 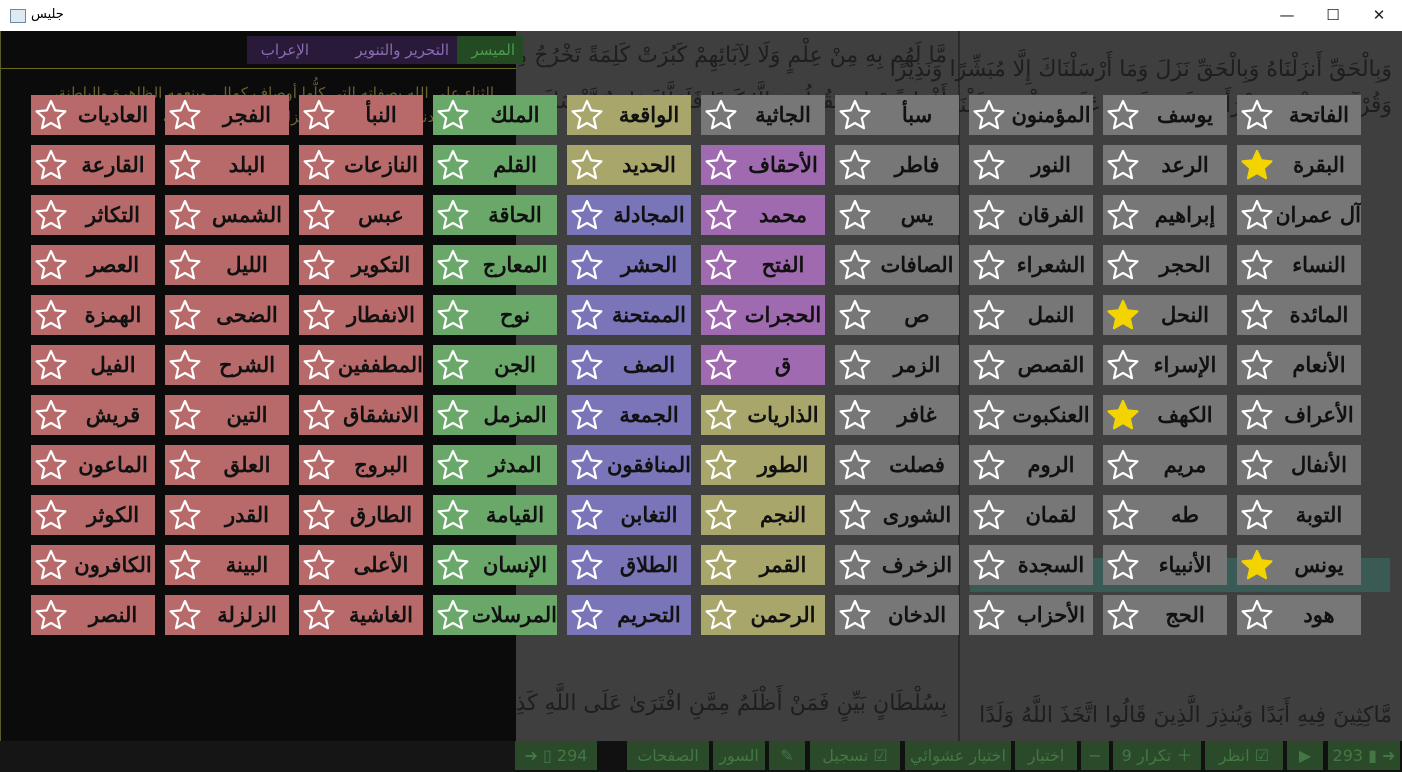 What do you see at coordinates (361, 315) in the screenshot?
I see `surah-item: الانفطار` at bounding box center [361, 315].